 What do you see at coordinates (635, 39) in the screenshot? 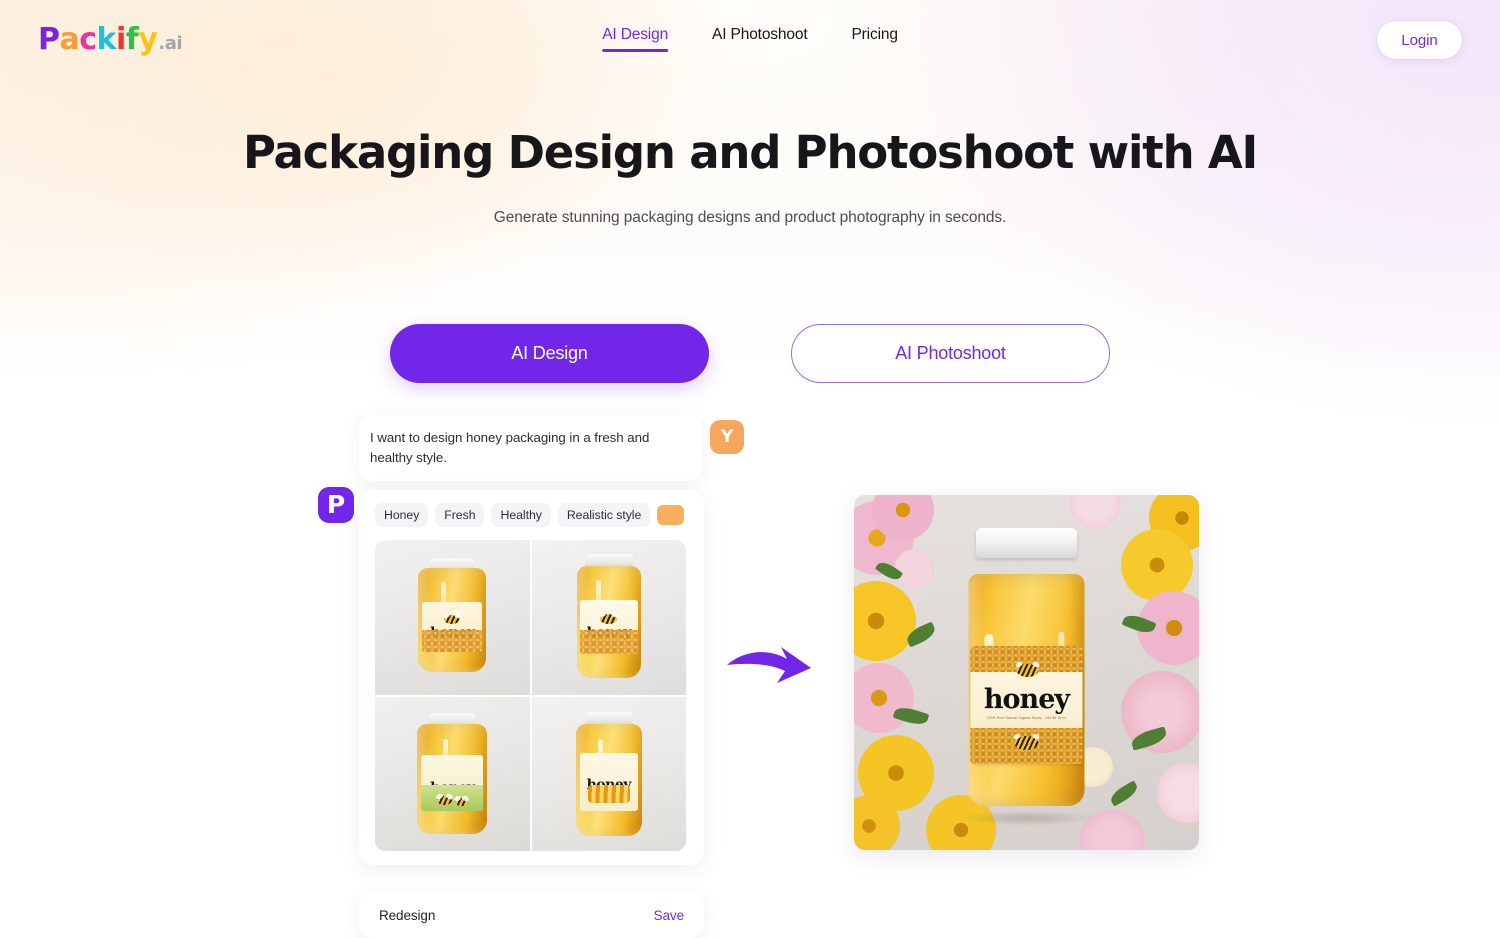
I see `nav-item-ai-design: AI Design` at bounding box center [635, 39].